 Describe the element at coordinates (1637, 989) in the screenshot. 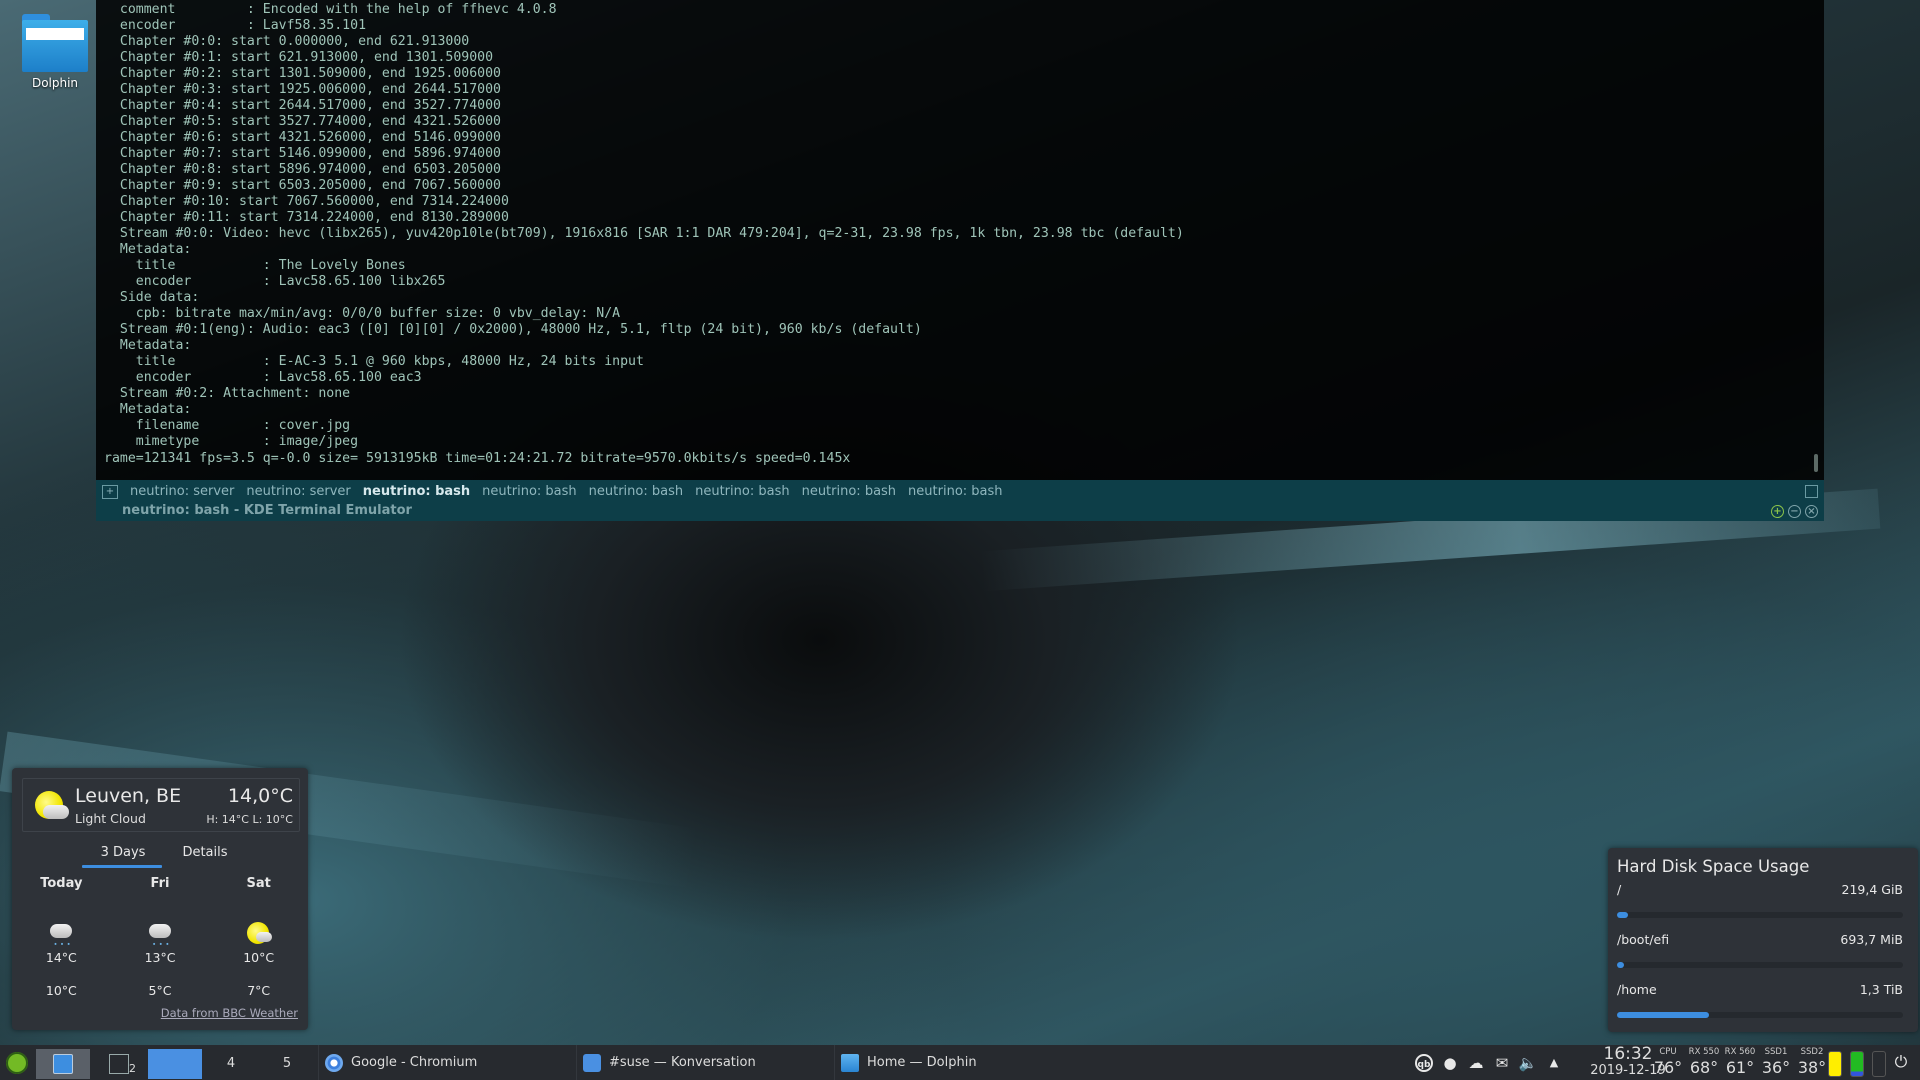

I see `mount-point: /home` at that location.